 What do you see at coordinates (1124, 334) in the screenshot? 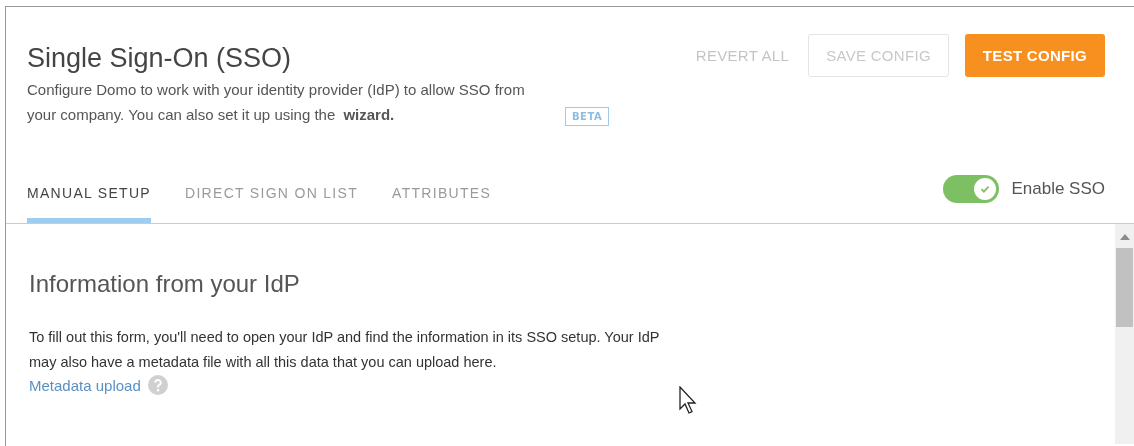
I see `scrollbar` at bounding box center [1124, 334].